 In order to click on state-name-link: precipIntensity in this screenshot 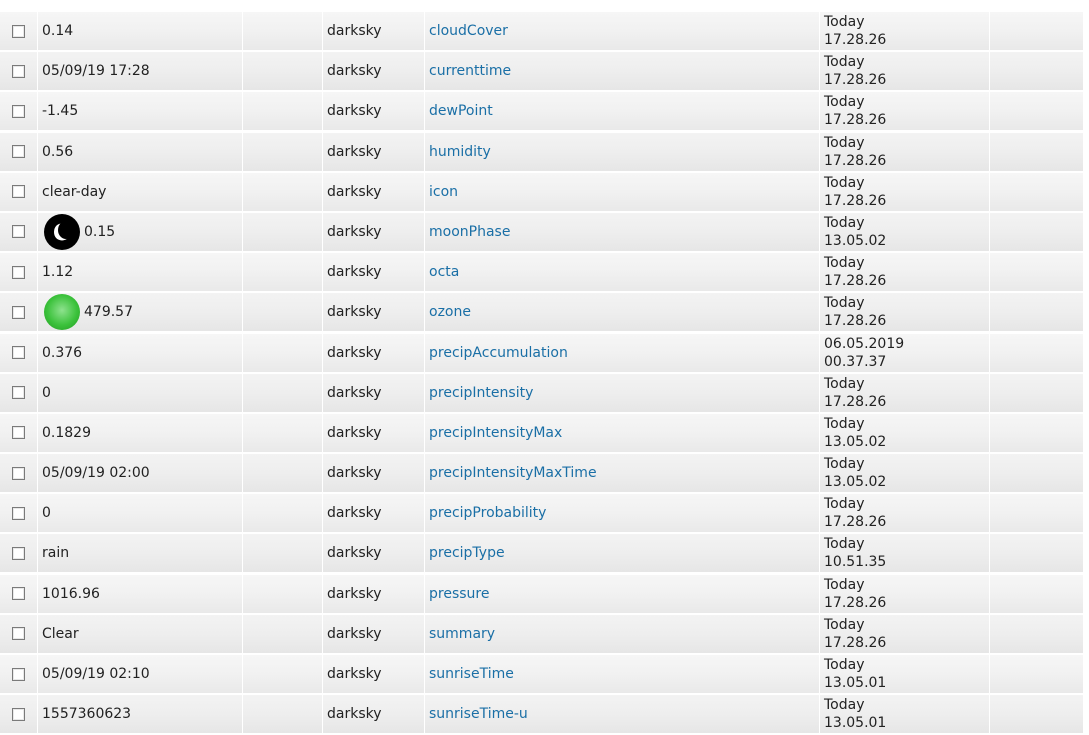, I will do `click(481, 393)`.